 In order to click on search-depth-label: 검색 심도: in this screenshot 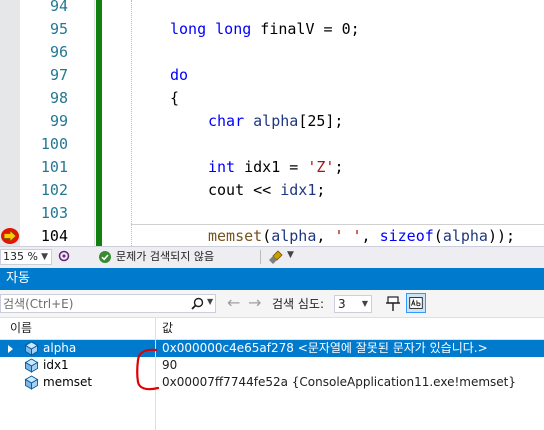, I will do `click(298, 304)`.